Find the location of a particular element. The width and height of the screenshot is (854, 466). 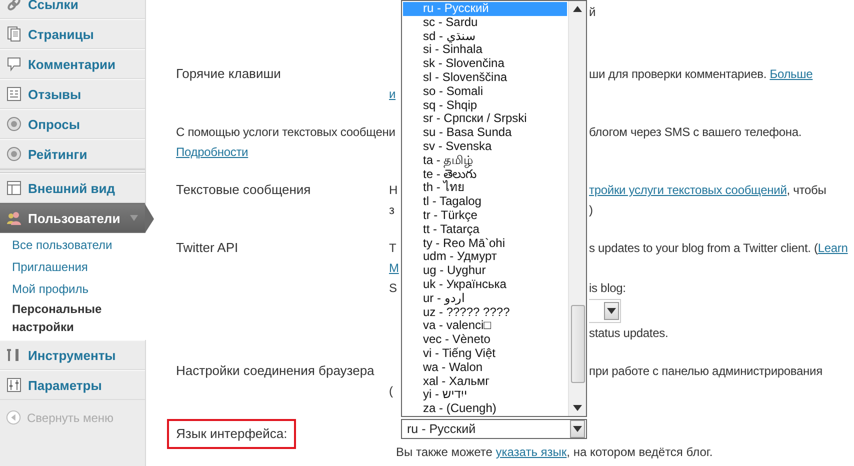

menu-item: Параметры is located at coordinates (72, 385).